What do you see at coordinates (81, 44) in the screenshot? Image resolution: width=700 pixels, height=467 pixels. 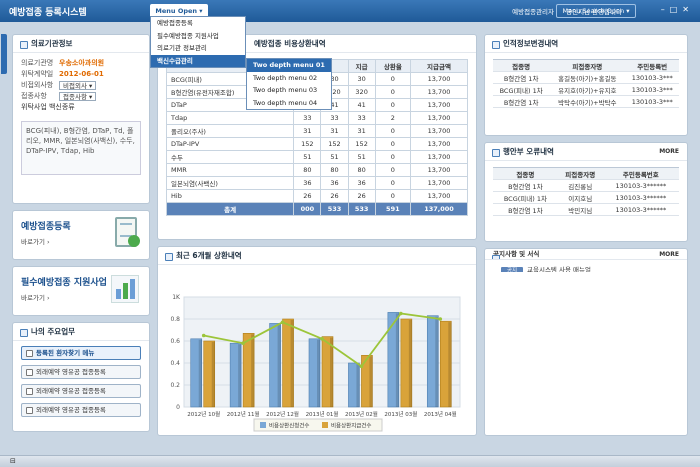 I see `institution-title: 의료기관정보` at bounding box center [81, 44].